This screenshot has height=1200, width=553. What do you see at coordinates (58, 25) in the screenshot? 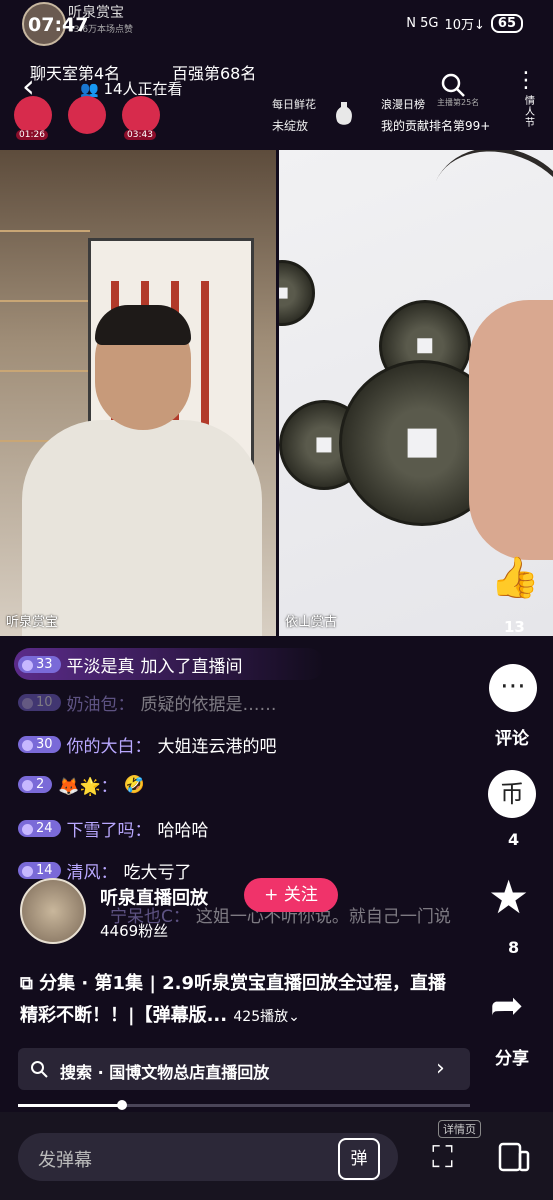
I see `status-time: 07:47` at bounding box center [58, 25].